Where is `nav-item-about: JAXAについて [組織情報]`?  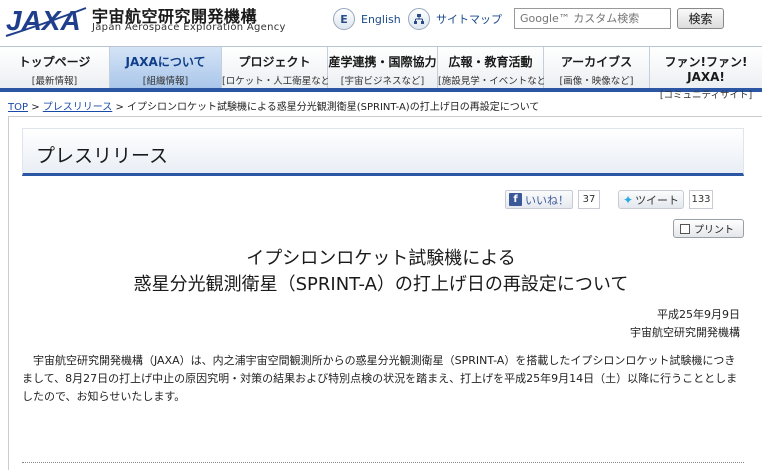 nav-item-about: JAXAについて [組織情報] is located at coordinates (166, 67).